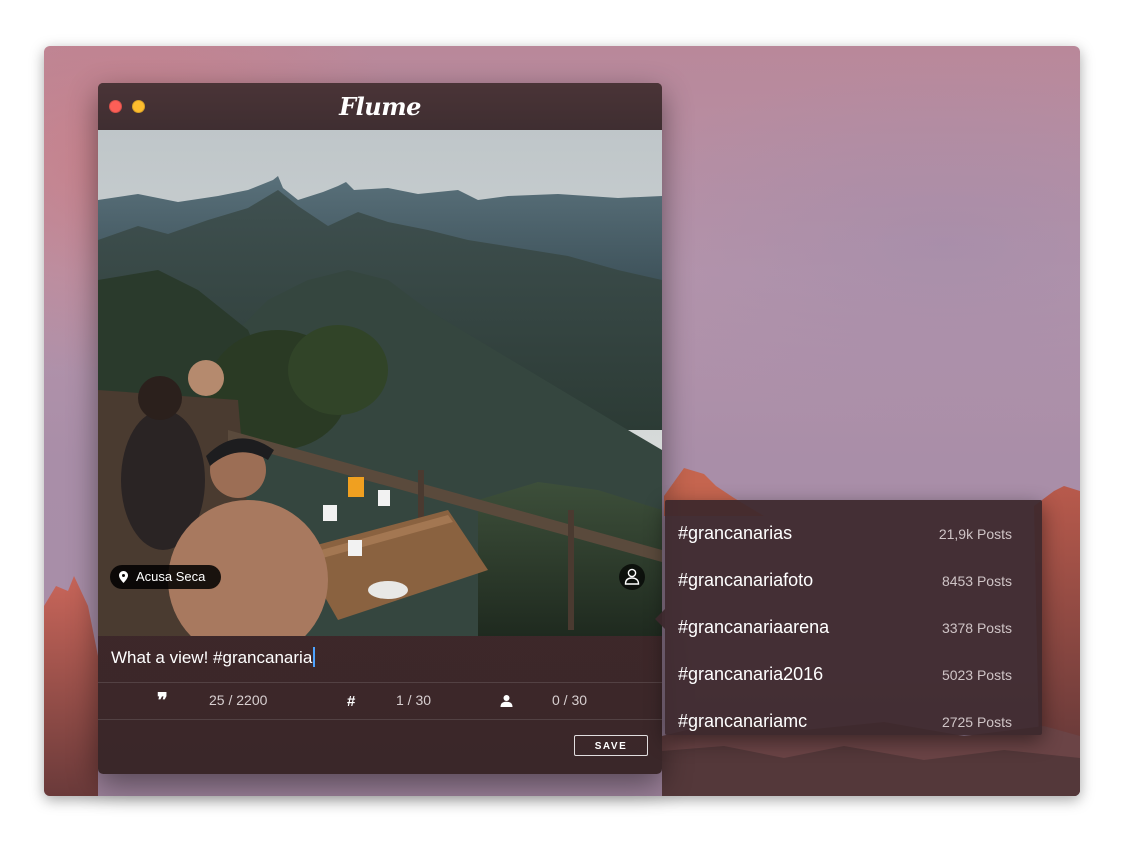  I want to click on post-stats-bar: ❞ 25 / 2200 # 1 / 30 0 / 30, so click(380, 701).